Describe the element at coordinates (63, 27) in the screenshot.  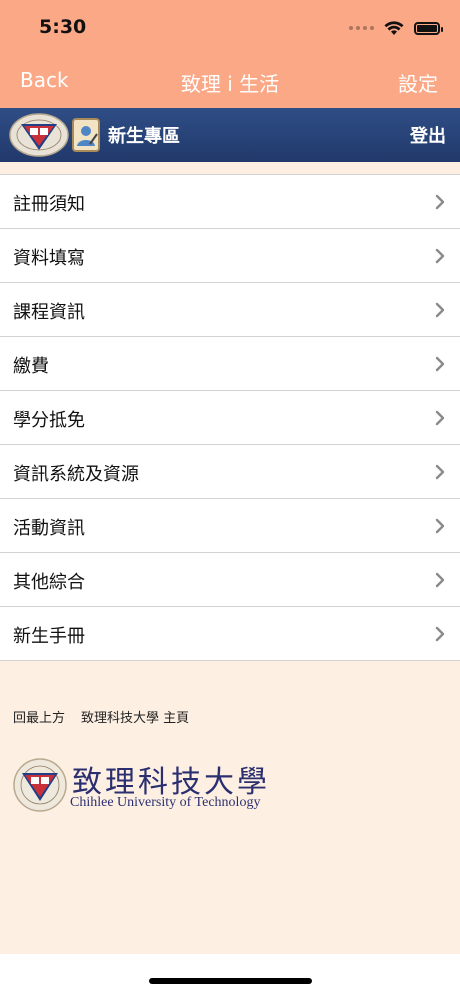
I see `status-time: 5:30` at that location.